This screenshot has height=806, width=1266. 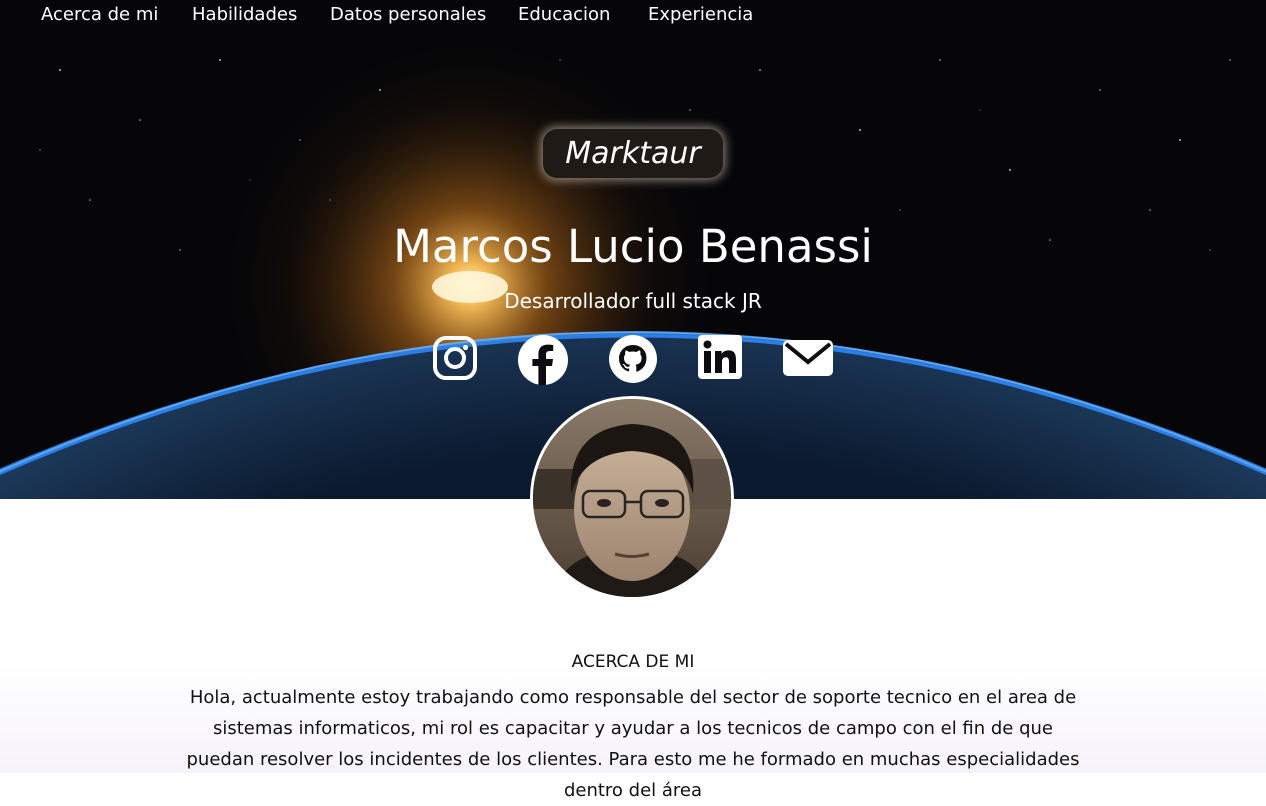 I want to click on job-title: Desarrollador full stack JR, so click(x=633, y=301).